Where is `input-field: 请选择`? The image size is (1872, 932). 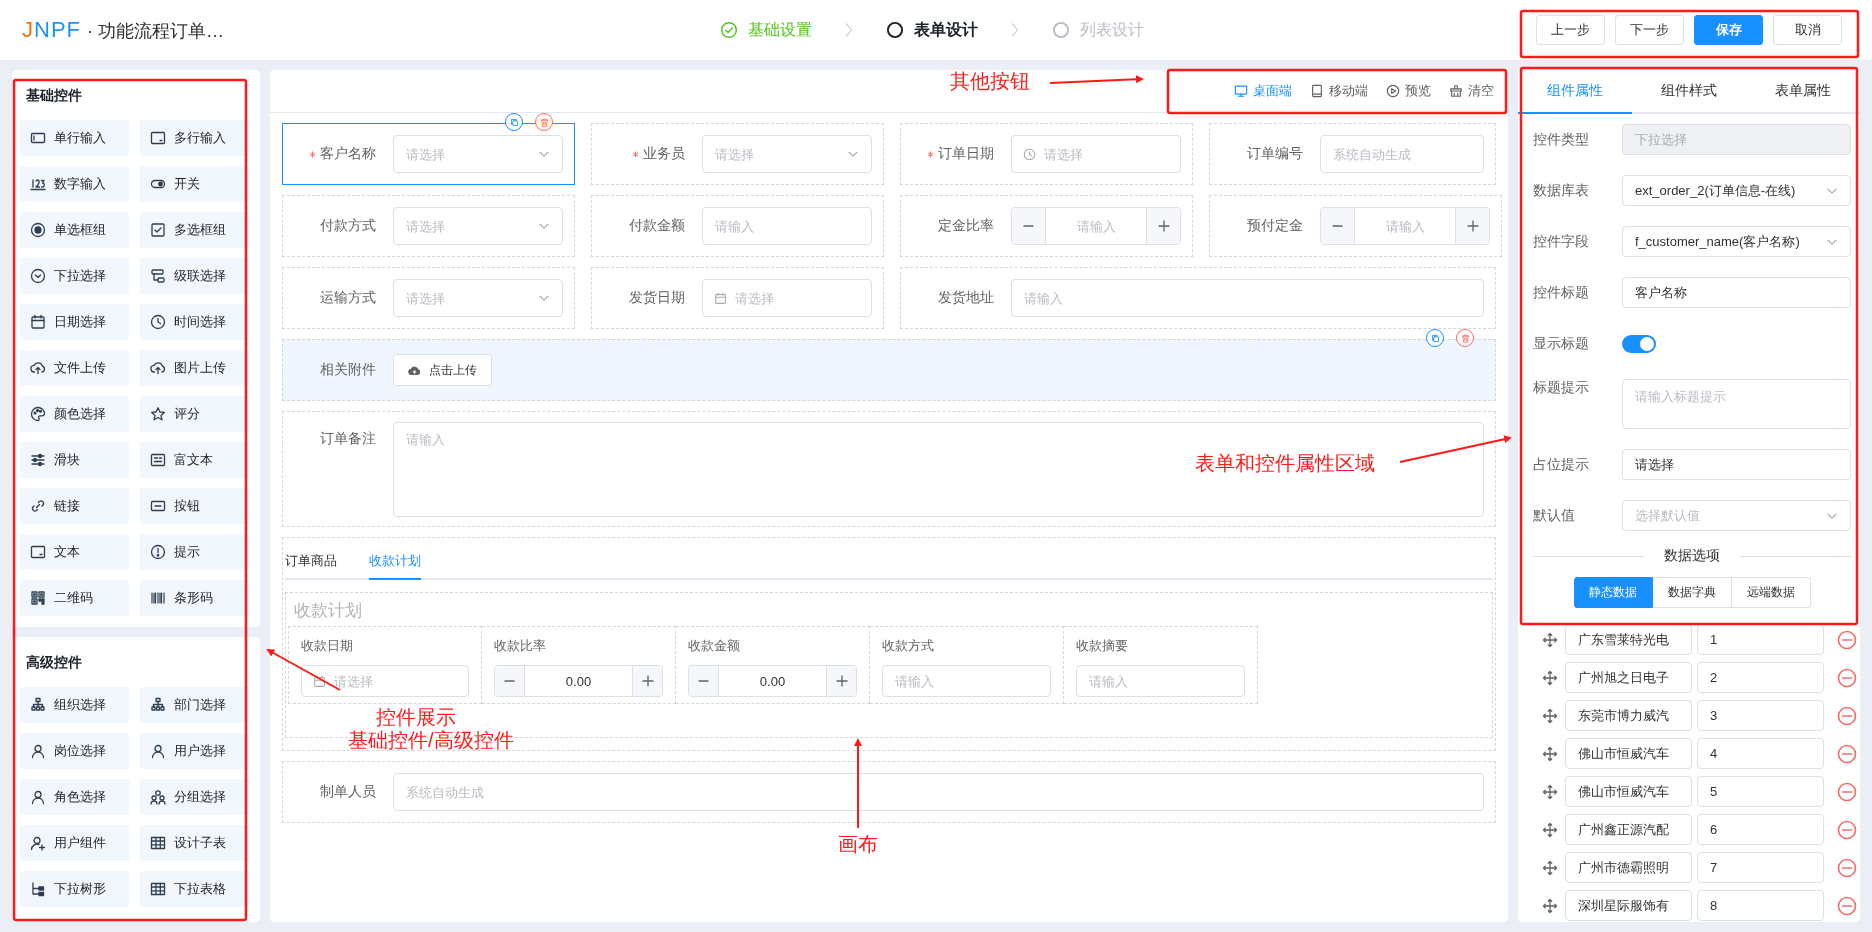
input-field: 请选择 is located at coordinates (1736, 464).